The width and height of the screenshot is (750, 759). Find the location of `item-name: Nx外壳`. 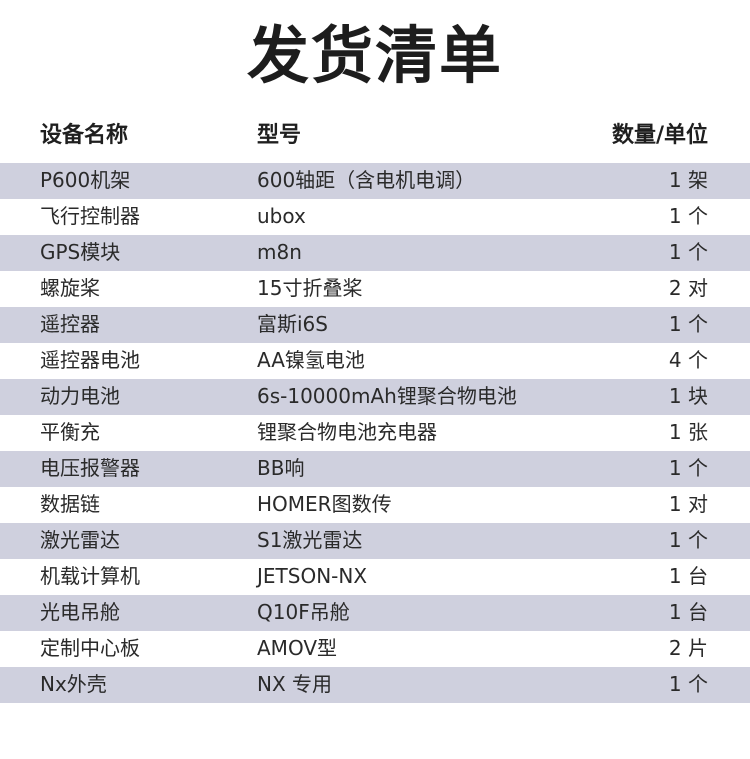

item-name: Nx外壳 is located at coordinates (73, 684).